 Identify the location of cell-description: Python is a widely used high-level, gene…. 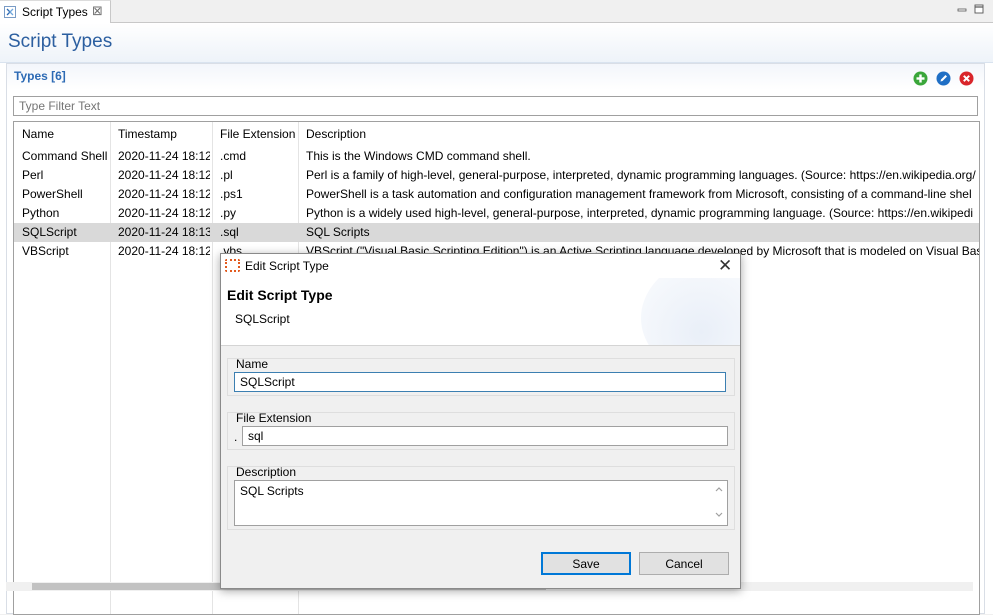
(640, 213).